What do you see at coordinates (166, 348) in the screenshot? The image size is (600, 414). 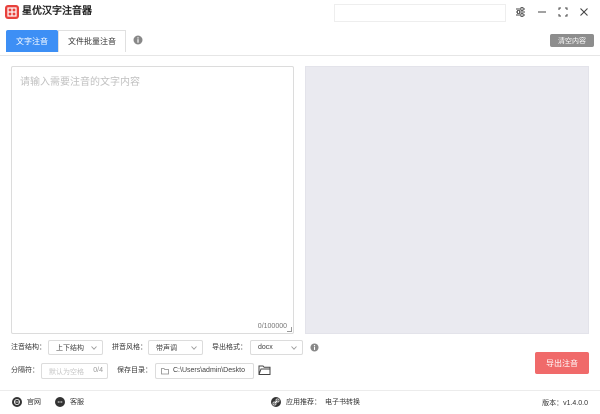 I see `pinyin-value: 带声调` at bounding box center [166, 348].